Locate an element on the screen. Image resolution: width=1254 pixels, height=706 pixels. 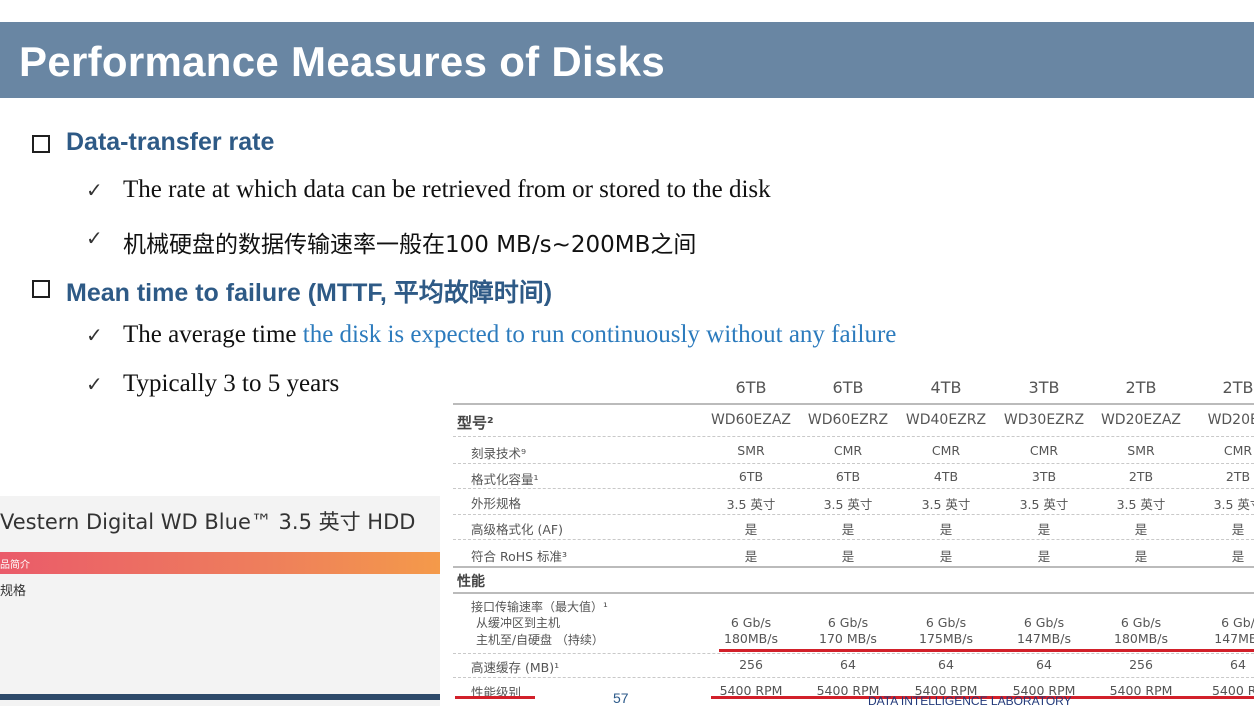
product-bottom-bar is located at coordinates (220, 697).